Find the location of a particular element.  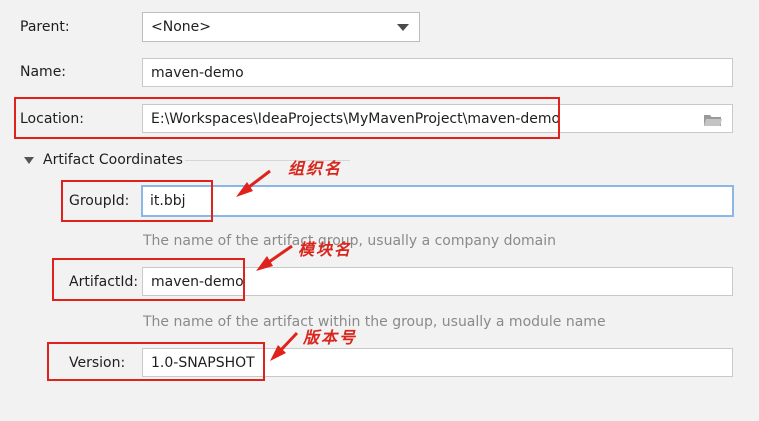

version-arrow is located at coordinates (284, 346).